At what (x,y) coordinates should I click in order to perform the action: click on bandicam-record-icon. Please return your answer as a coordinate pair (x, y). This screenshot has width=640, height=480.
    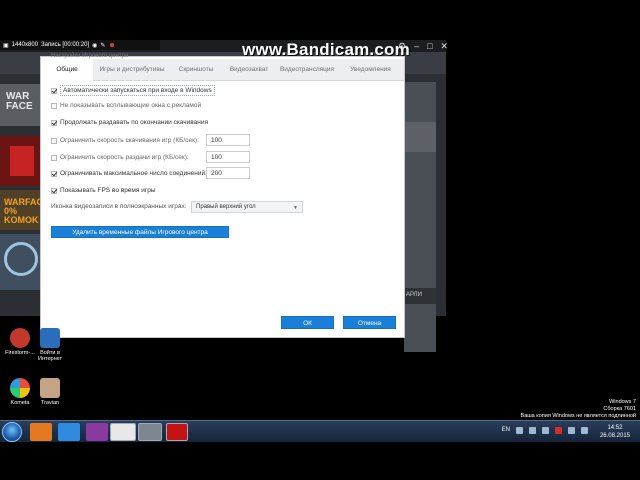
    Looking at the image, I should click on (112, 45).